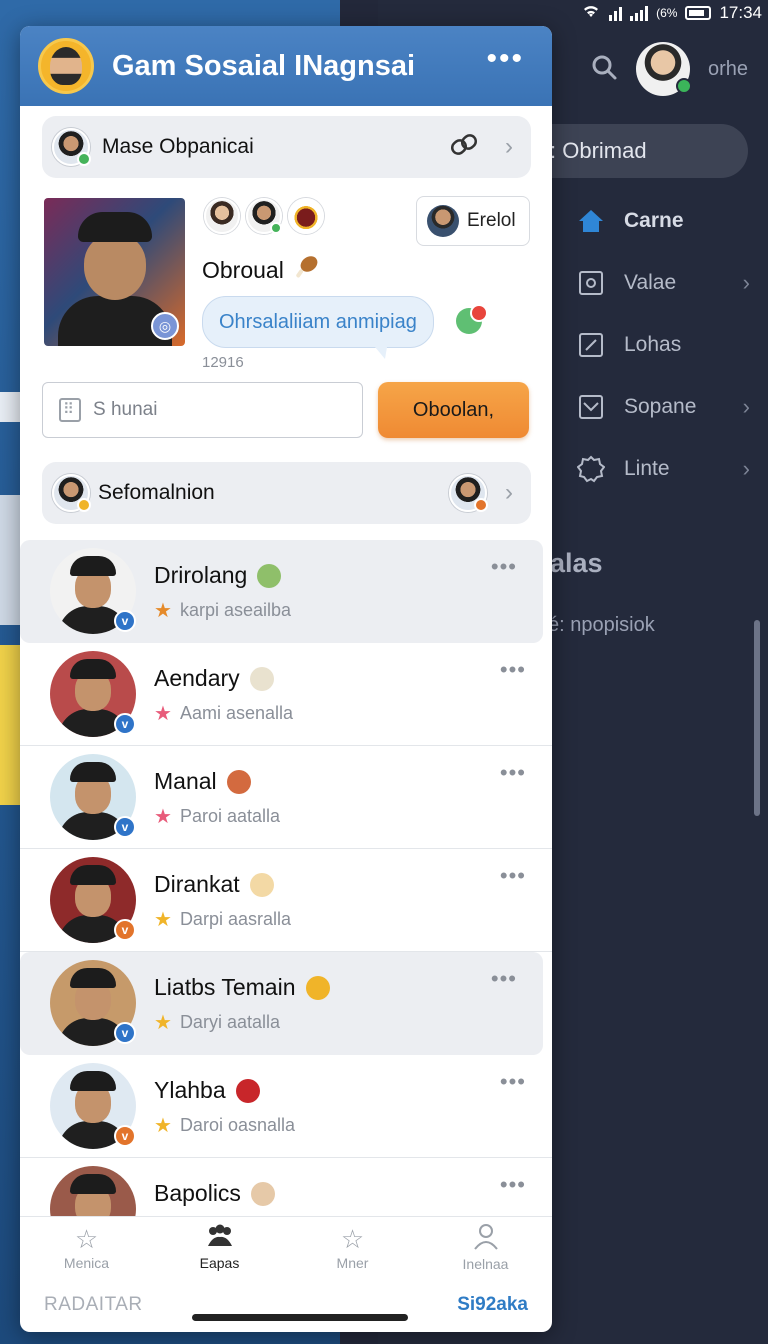 Image resolution: width=768 pixels, height=1344 pixels. Describe the element at coordinates (281, 591) in the screenshot. I see `list-item: v Drirolang ★ karpi aseailba •••` at that location.